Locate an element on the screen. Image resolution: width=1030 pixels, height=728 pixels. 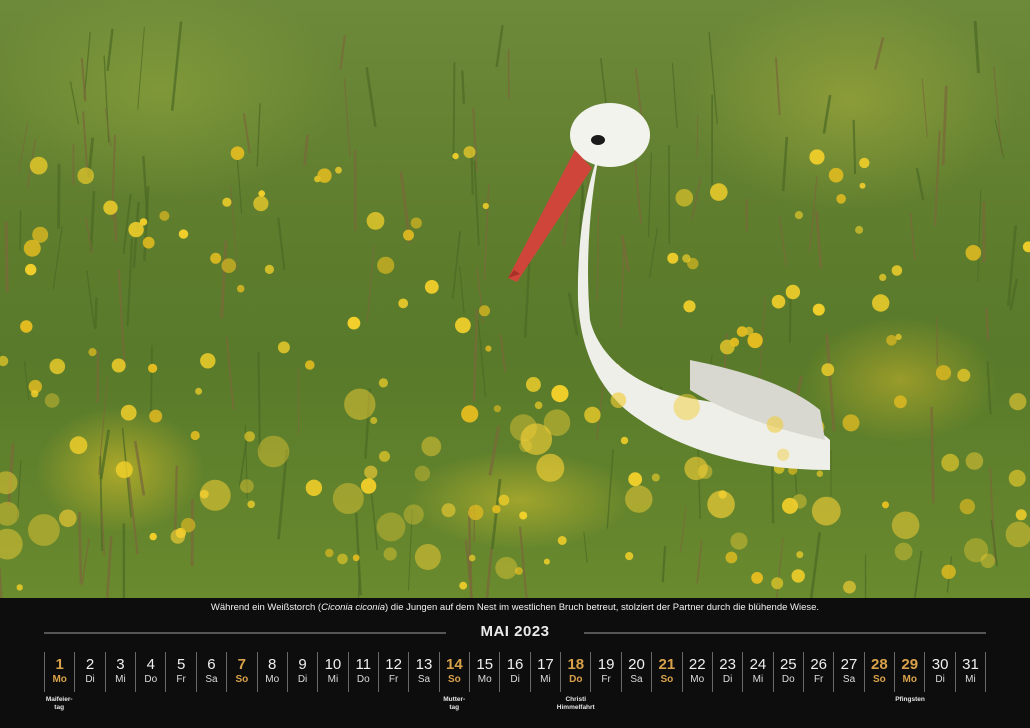
day-cell: 15 Mo is located at coordinates (484, 672).